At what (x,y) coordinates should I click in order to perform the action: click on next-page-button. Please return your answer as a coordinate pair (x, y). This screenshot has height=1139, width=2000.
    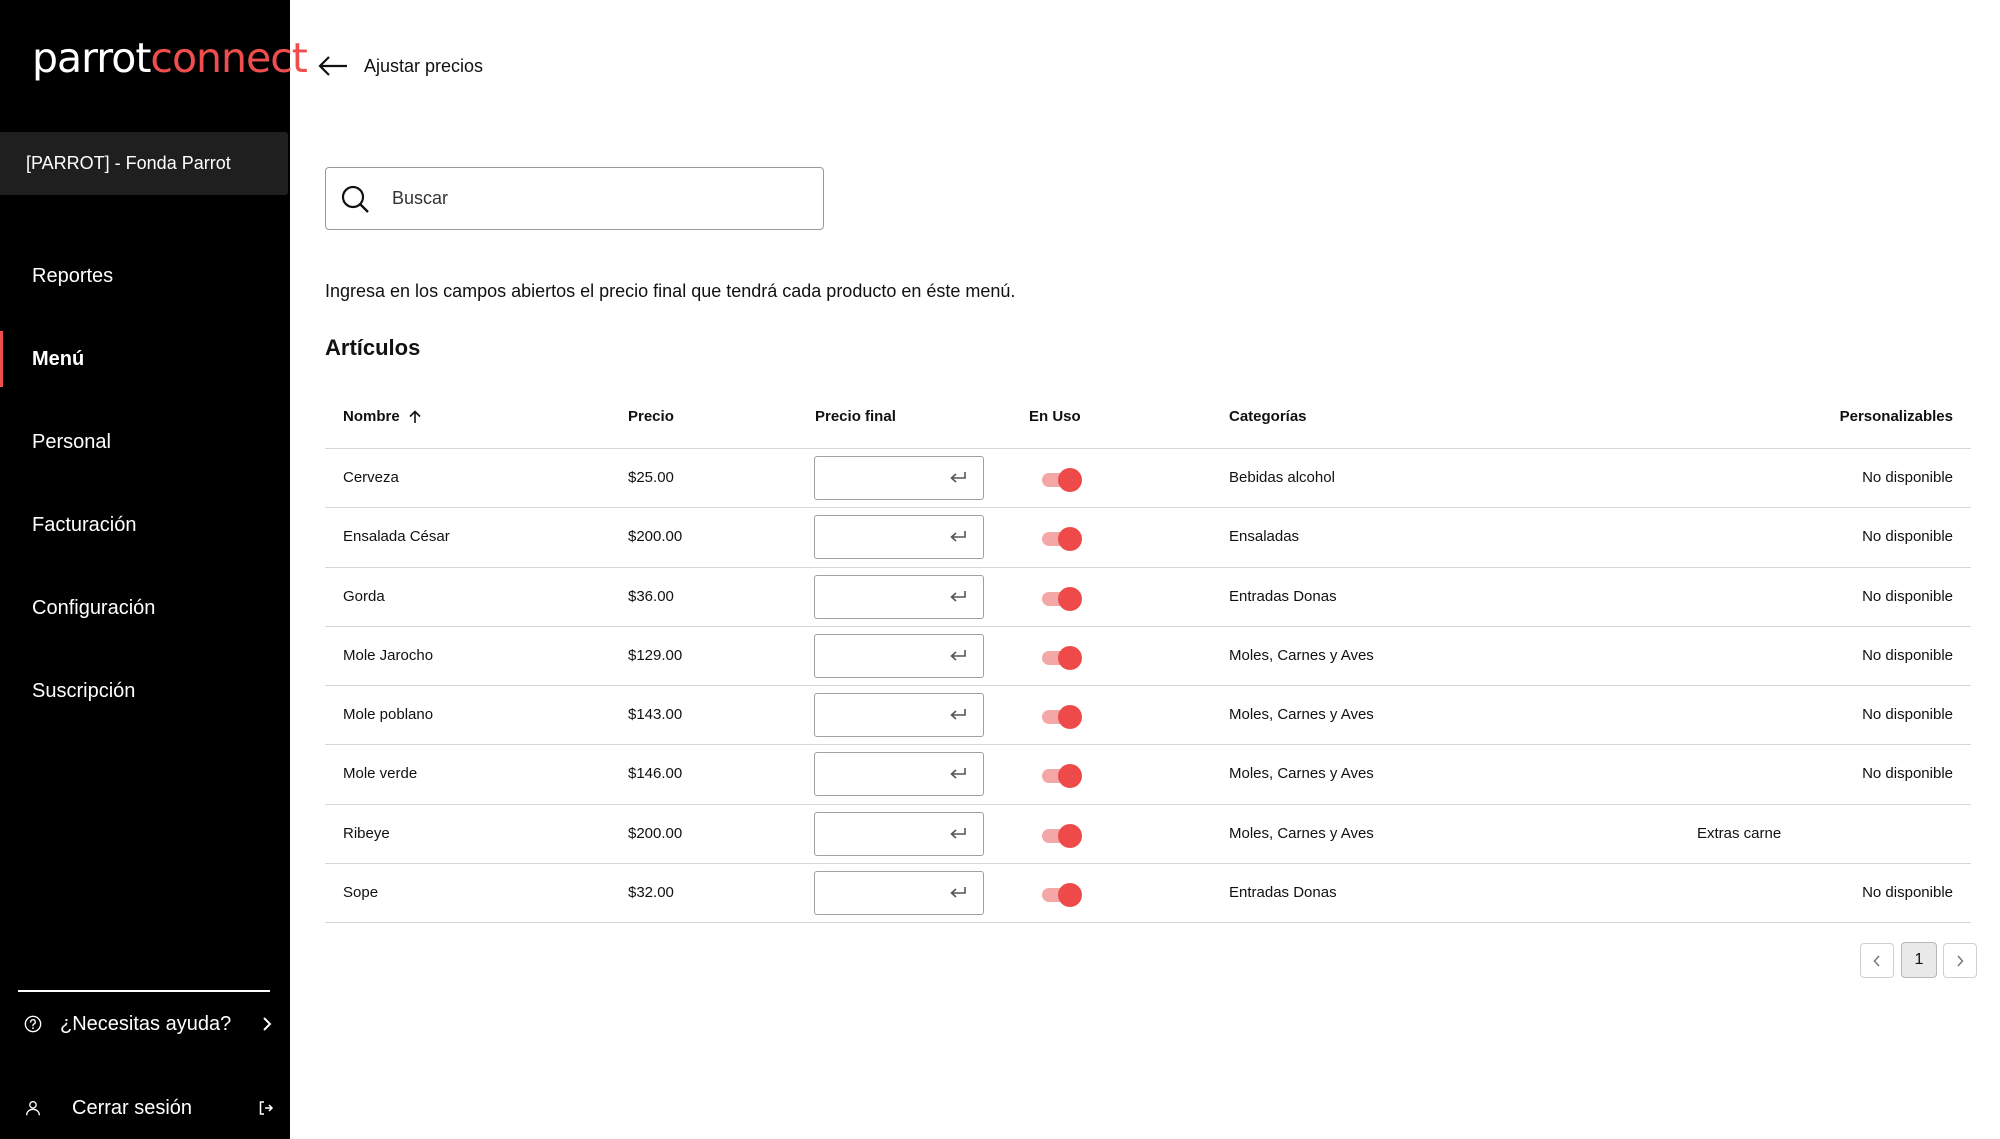
    Looking at the image, I should click on (1960, 960).